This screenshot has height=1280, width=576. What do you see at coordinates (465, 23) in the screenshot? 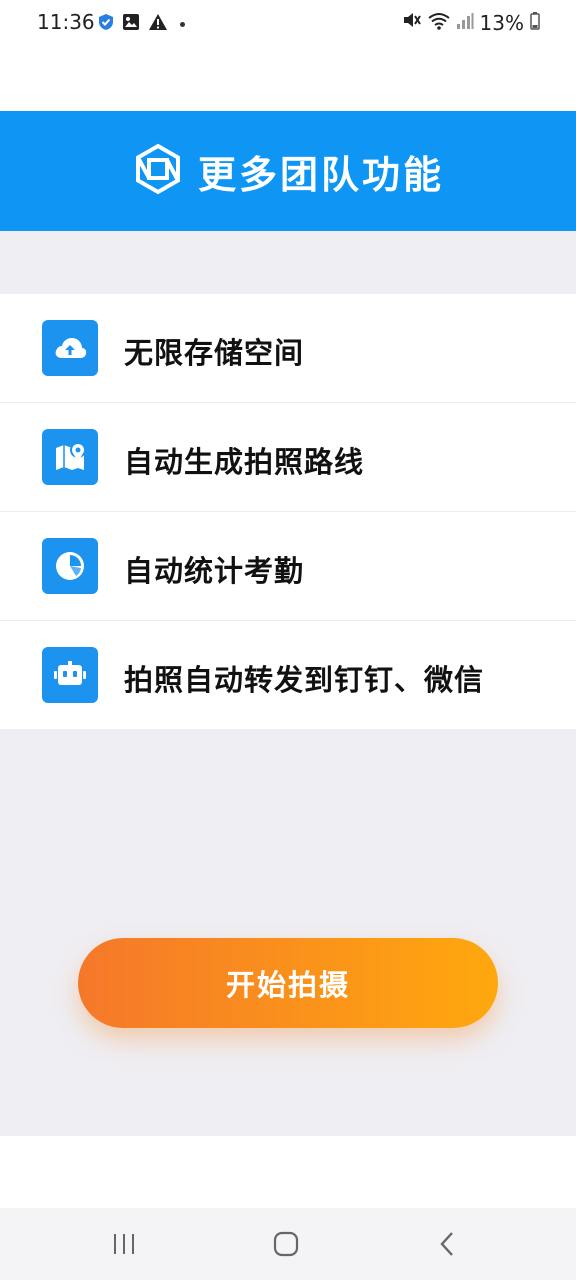
I see `signal-icon` at bounding box center [465, 23].